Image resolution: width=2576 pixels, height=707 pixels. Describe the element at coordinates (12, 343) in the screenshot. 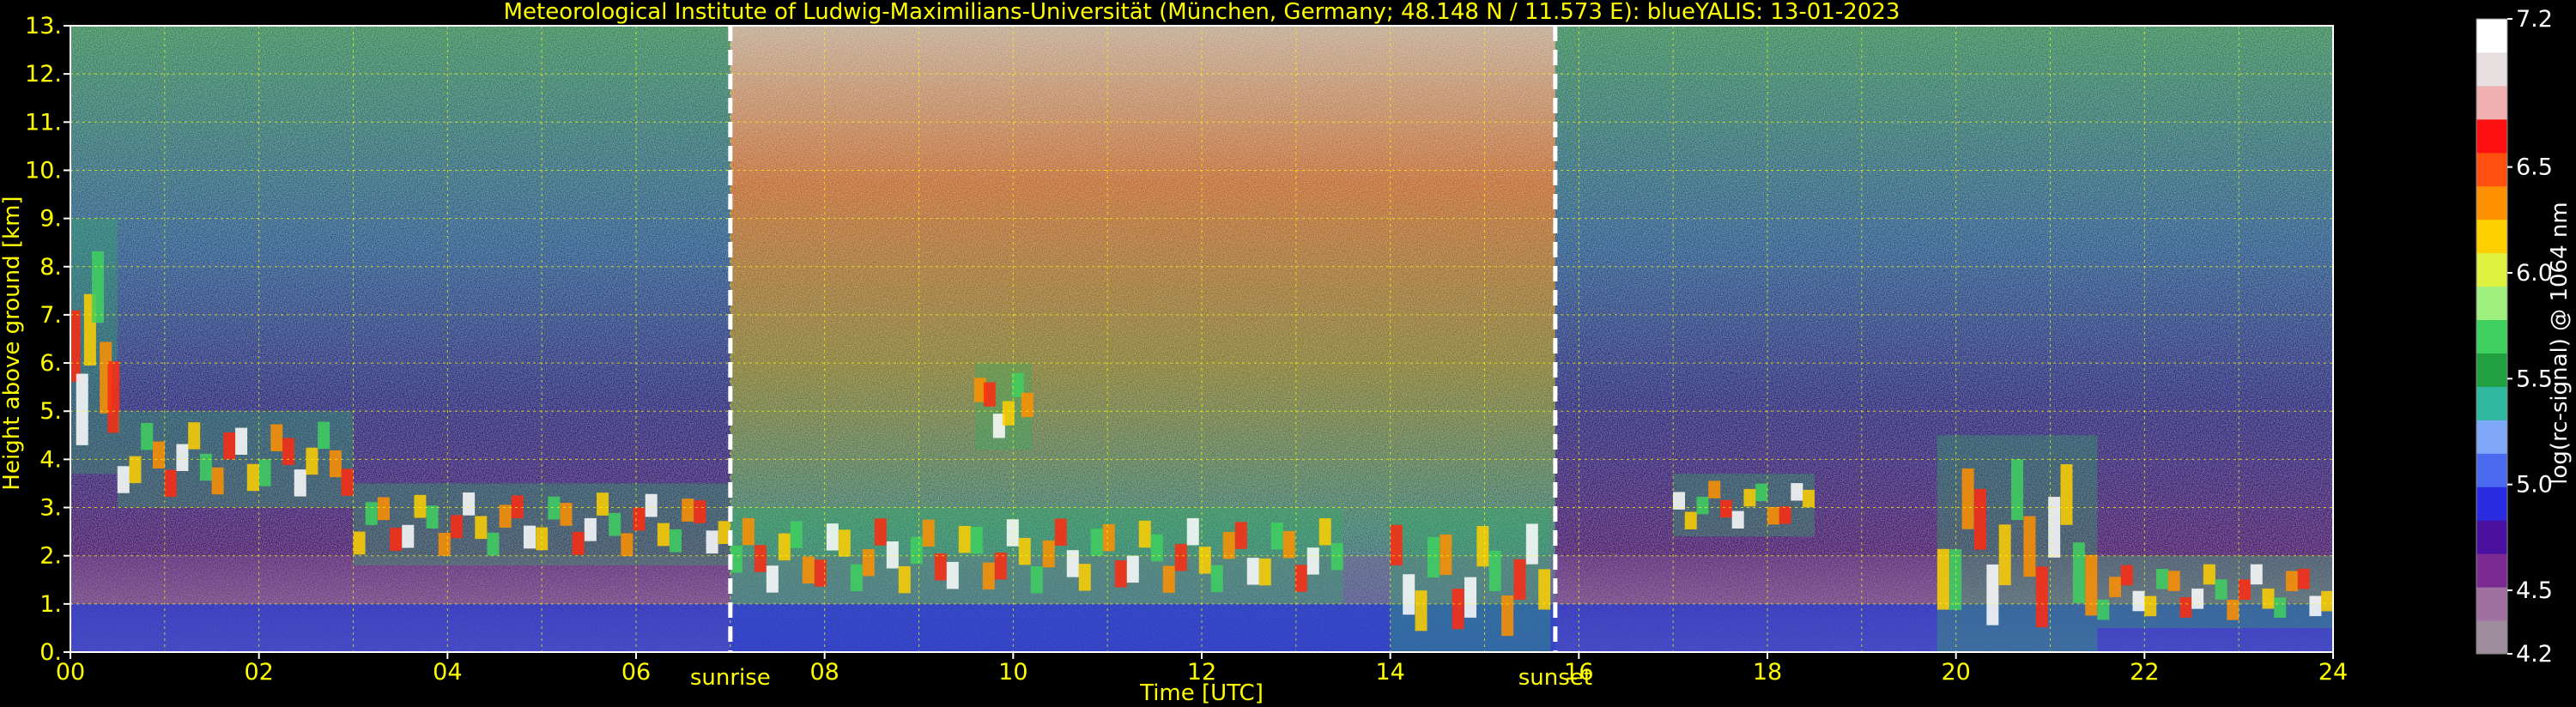

I see `y-axis-label: Height above ground [km]` at that location.